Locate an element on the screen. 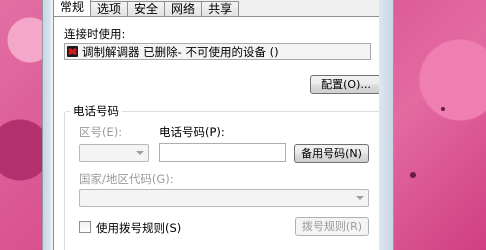  area-code-combo is located at coordinates (114, 153).